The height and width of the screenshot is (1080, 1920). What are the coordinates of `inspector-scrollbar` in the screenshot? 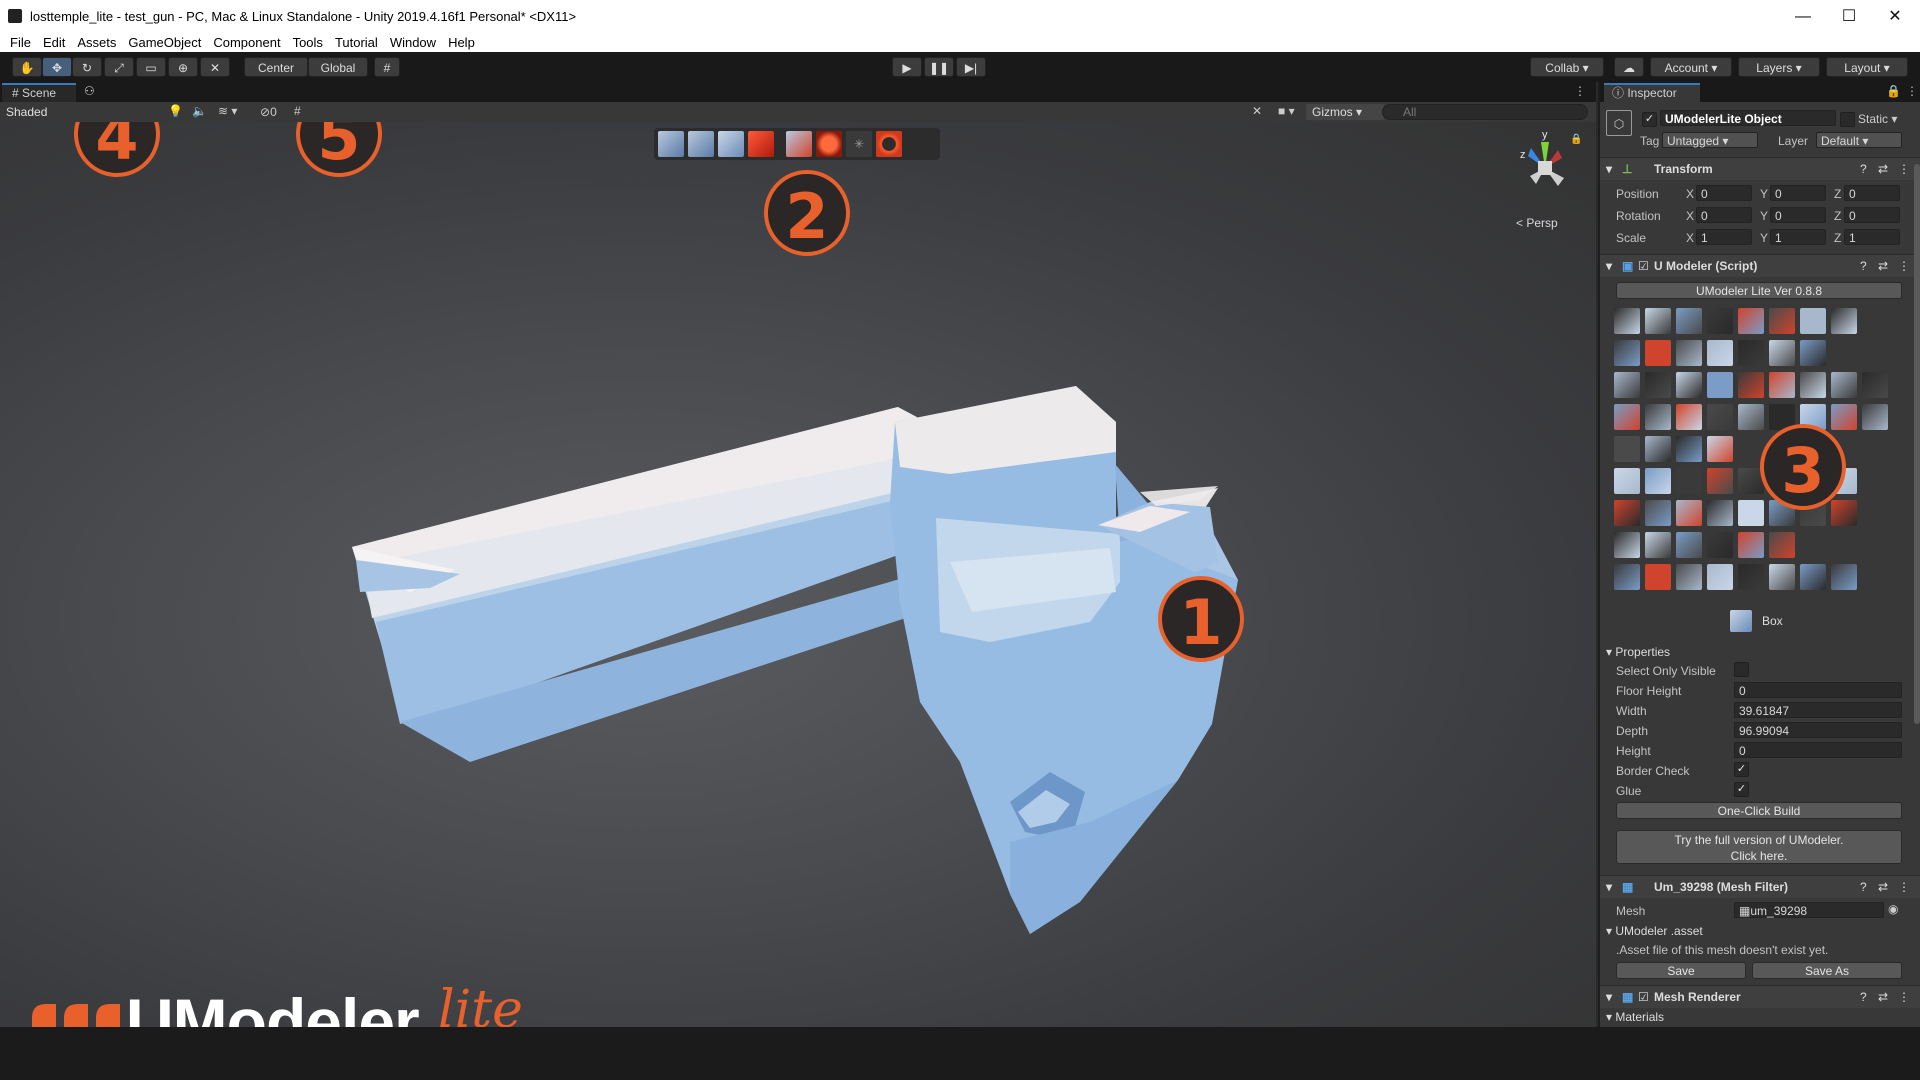 It's located at (1917, 444).